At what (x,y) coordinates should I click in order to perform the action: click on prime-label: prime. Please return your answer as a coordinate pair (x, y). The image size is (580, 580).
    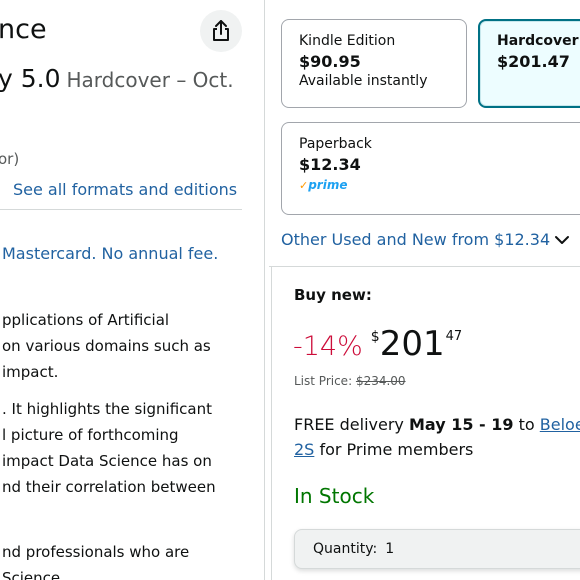
    Looking at the image, I should click on (328, 185).